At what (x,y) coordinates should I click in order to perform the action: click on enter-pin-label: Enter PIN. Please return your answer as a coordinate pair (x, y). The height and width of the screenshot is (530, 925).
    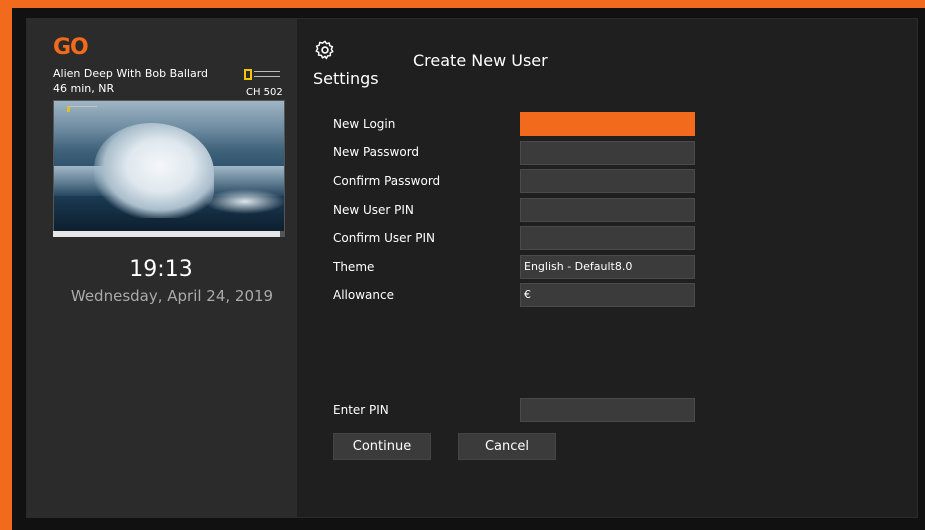
    Looking at the image, I should click on (361, 410).